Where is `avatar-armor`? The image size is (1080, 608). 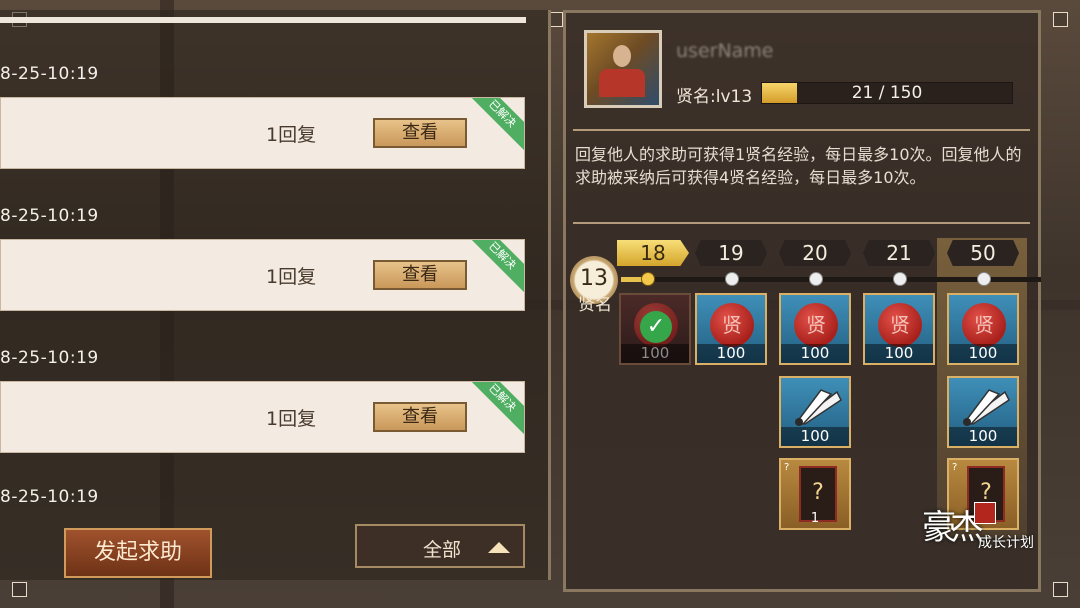
avatar-armor is located at coordinates (622, 83).